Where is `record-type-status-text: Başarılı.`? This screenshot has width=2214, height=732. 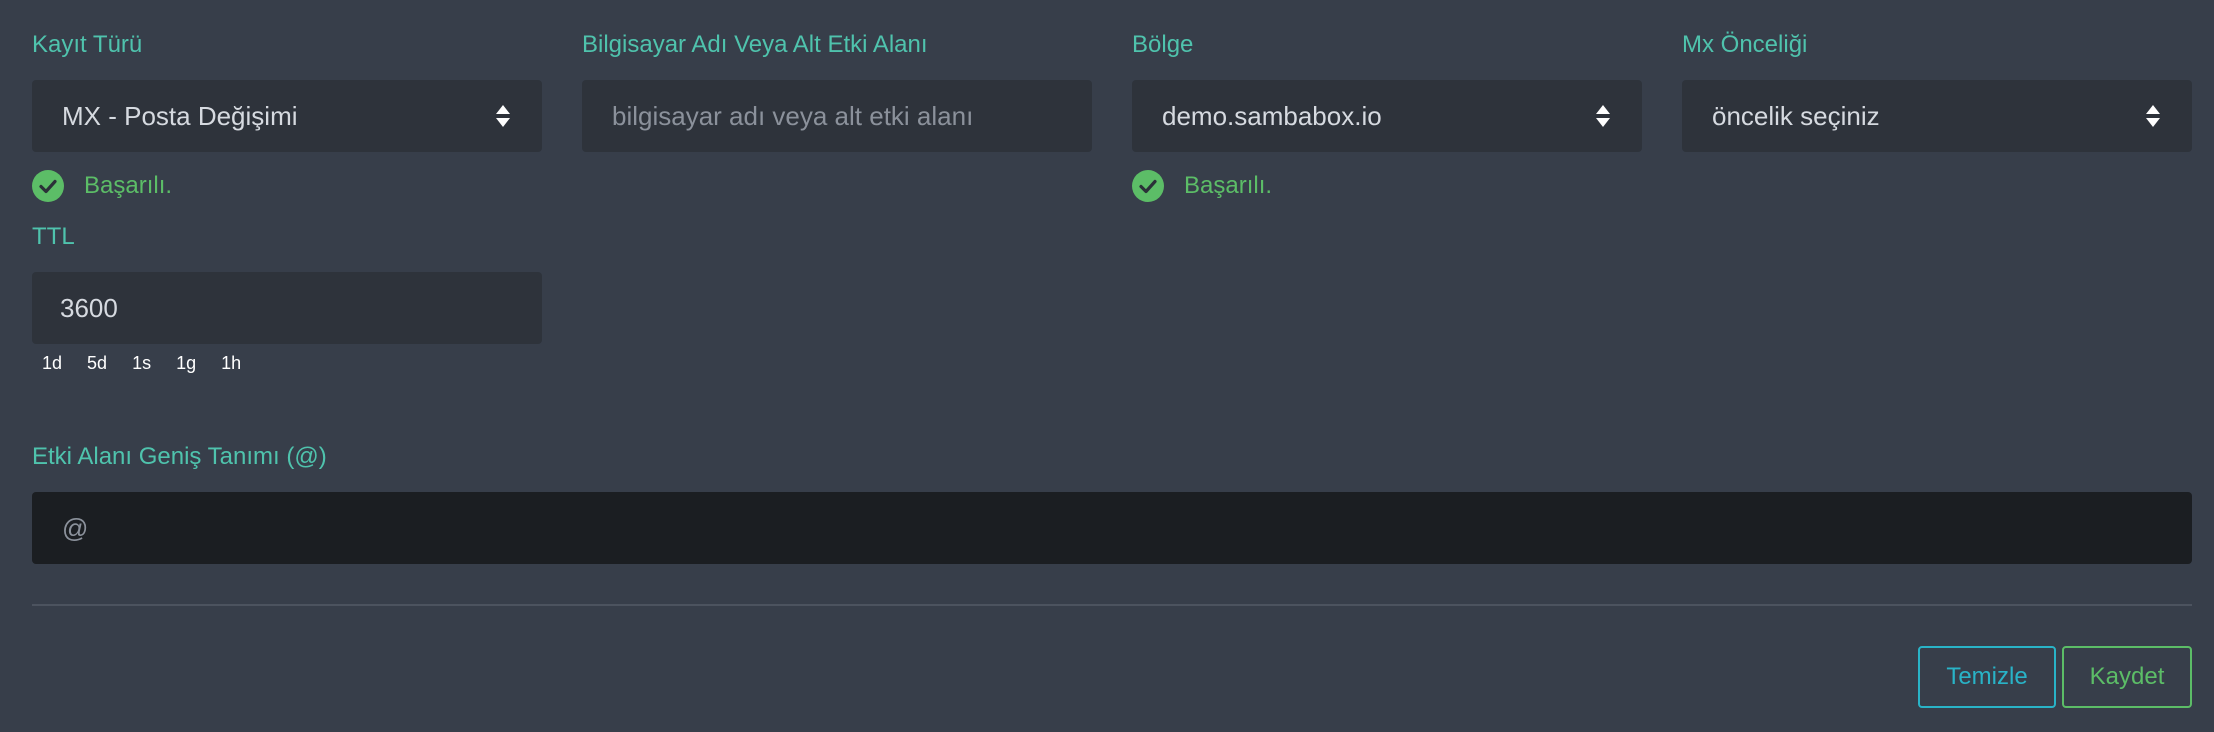 record-type-status-text: Başarılı. is located at coordinates (128, 185).